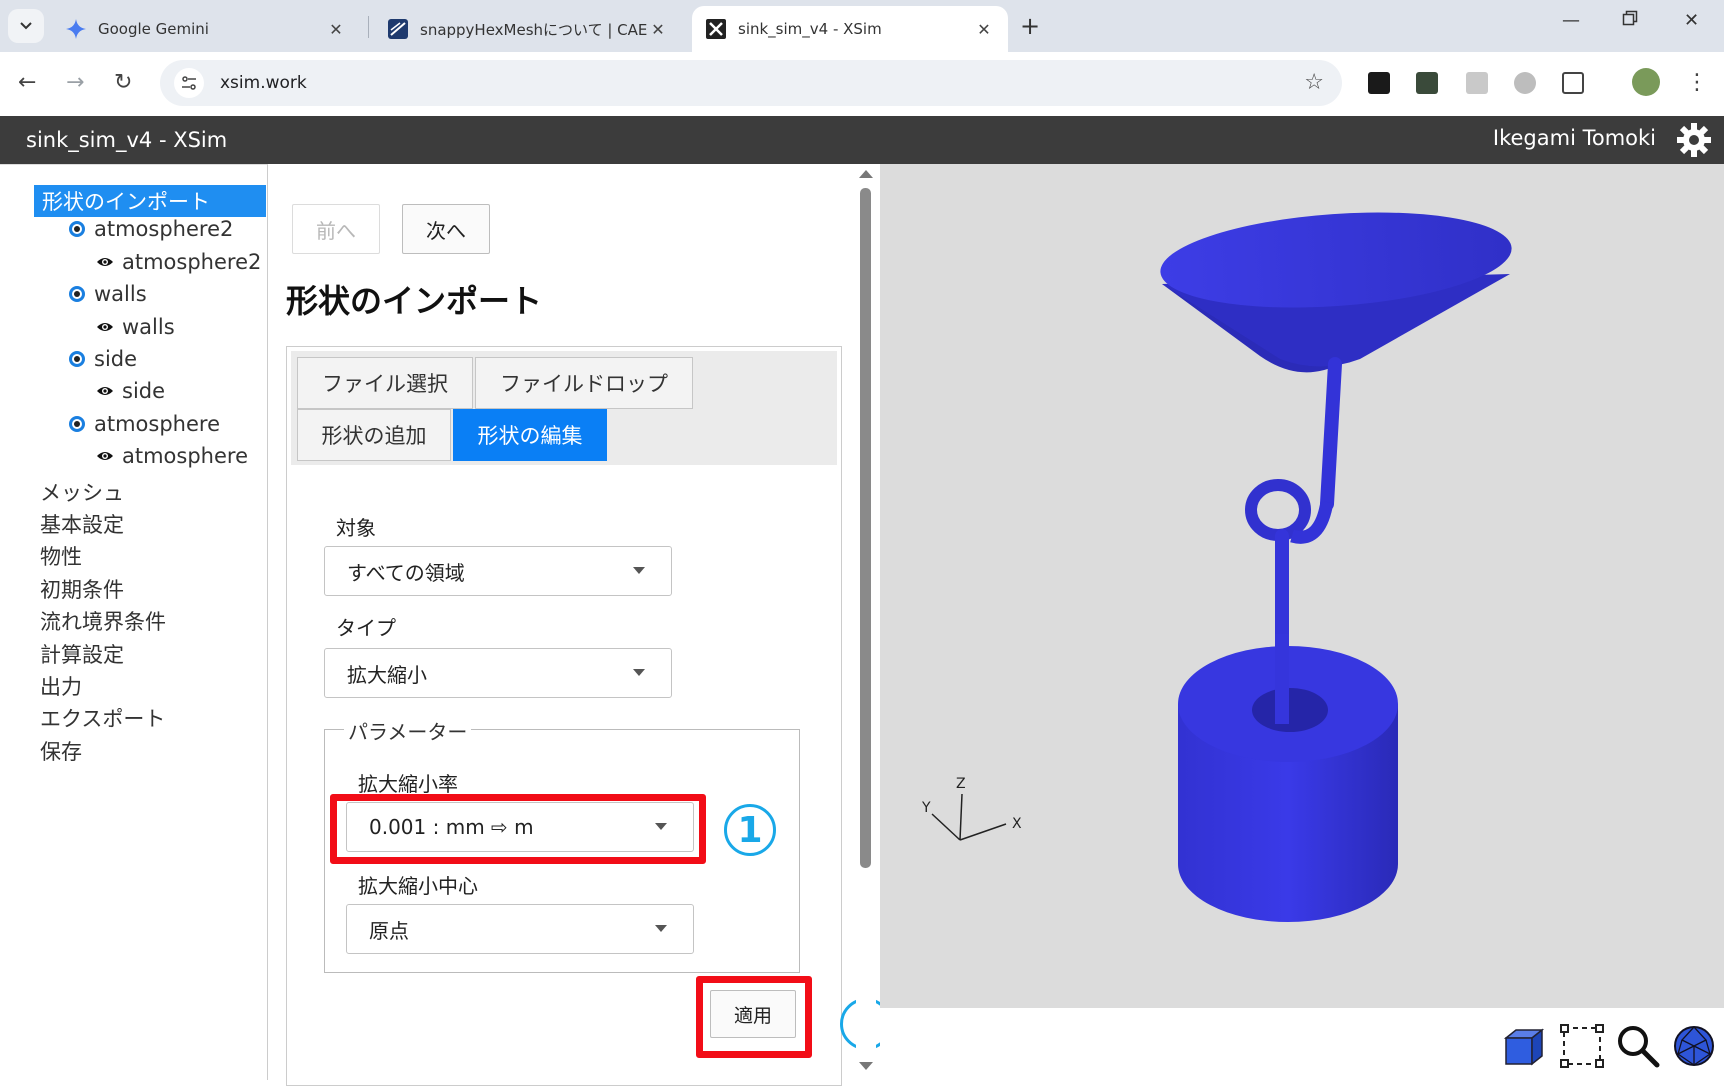 The image size is (1724, 1086). What do you see at coordinates (75, 82) in the screenshot?
I see `forward-icon: →` at bounding box center [75, 82].